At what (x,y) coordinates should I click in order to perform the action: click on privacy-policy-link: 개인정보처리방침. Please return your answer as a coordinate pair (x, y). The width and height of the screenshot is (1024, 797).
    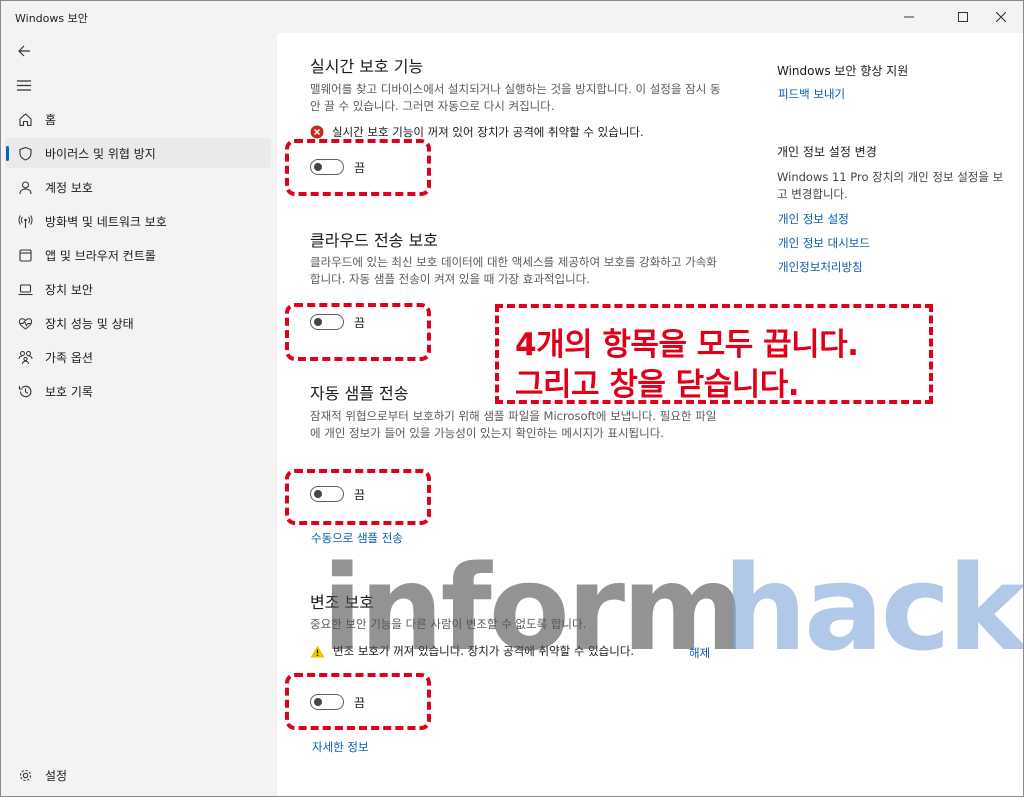
    Looking at the image, I should click on (820, 267).